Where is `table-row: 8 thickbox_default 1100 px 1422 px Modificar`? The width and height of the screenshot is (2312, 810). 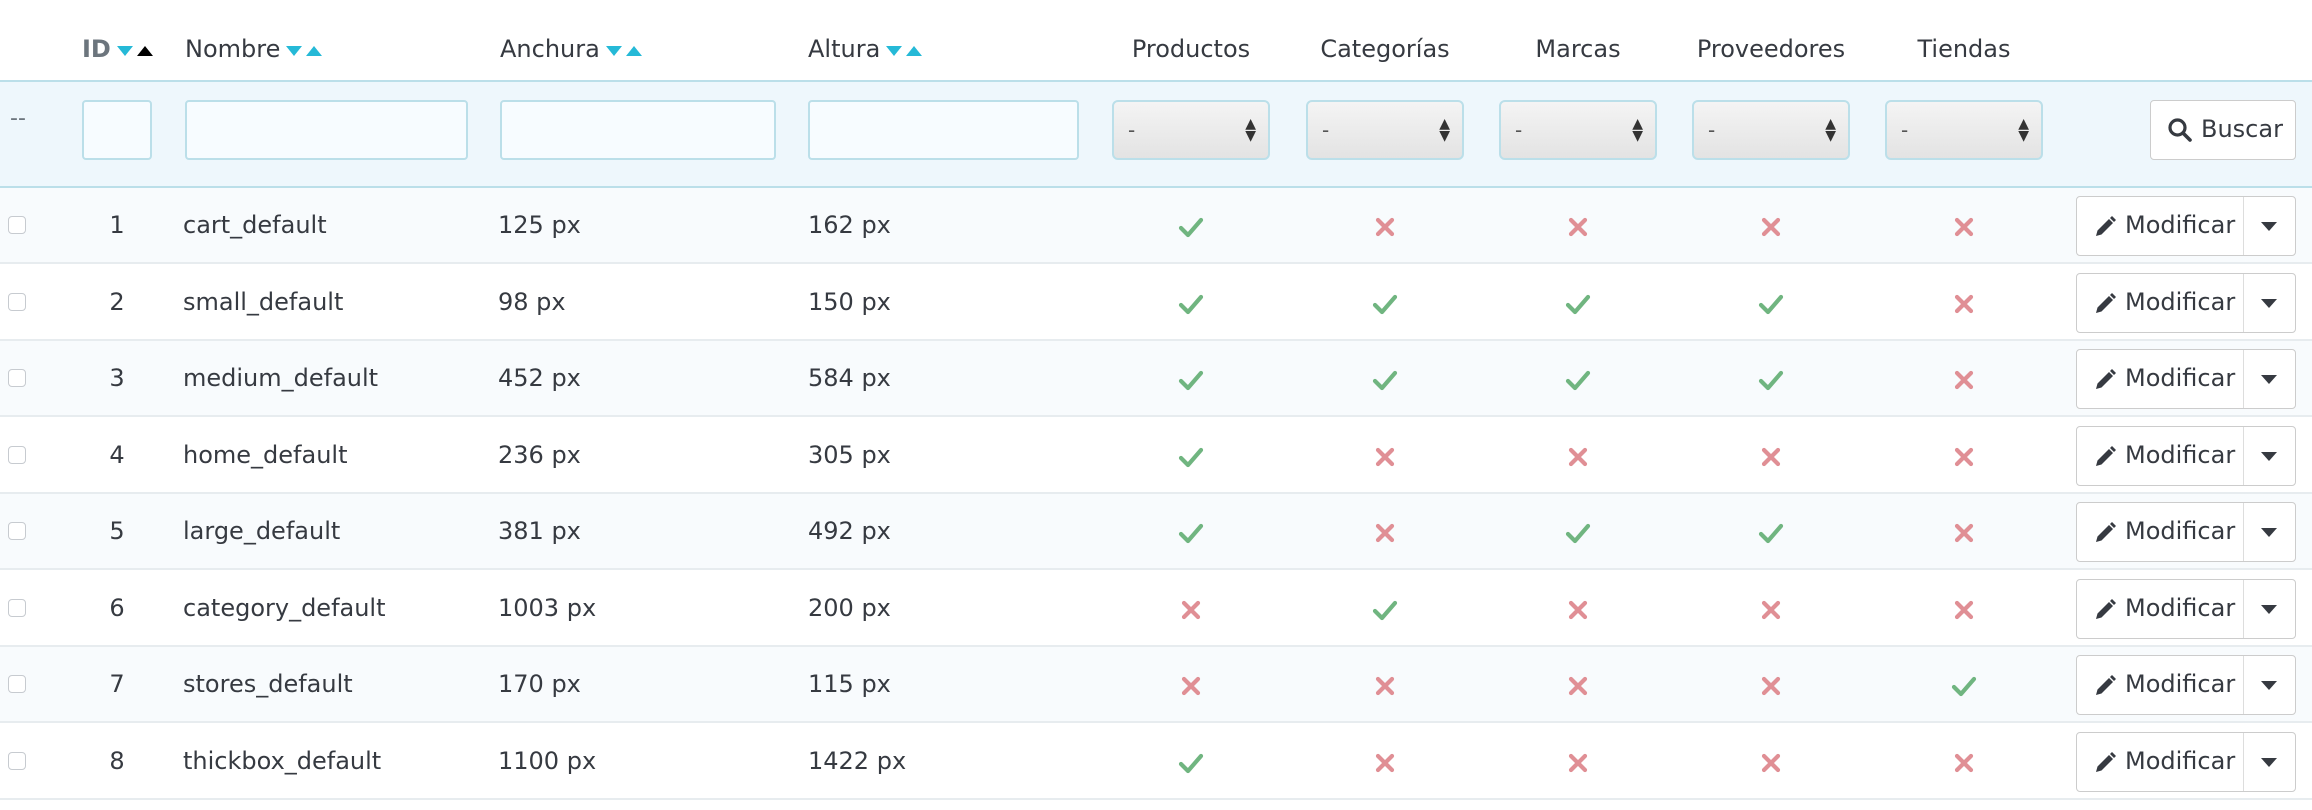
table-row: 8 thickbox_default 1100 px 1422 px Modificar is located at coordinates (1156, 762).